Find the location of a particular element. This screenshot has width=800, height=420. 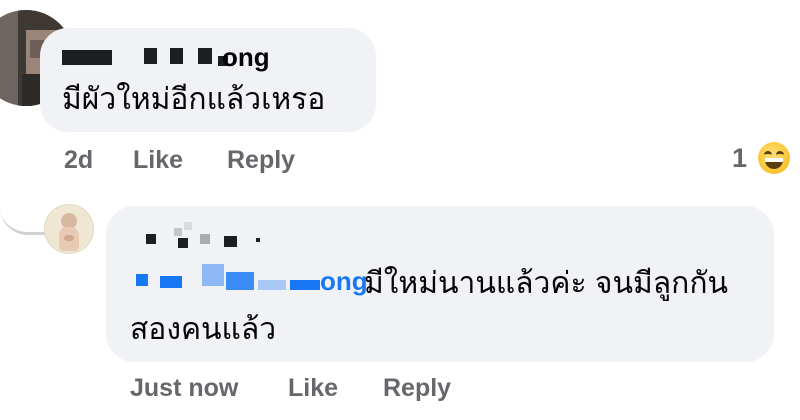

comment-timestamp: Just now is located at coordinates (184, 388).